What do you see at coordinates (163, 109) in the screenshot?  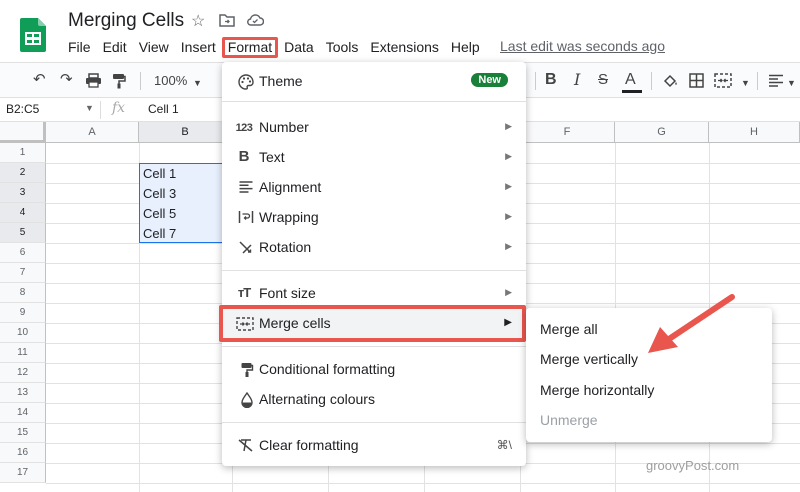 I see `formula-input: Cell 1` at bounding box center [163, 109].